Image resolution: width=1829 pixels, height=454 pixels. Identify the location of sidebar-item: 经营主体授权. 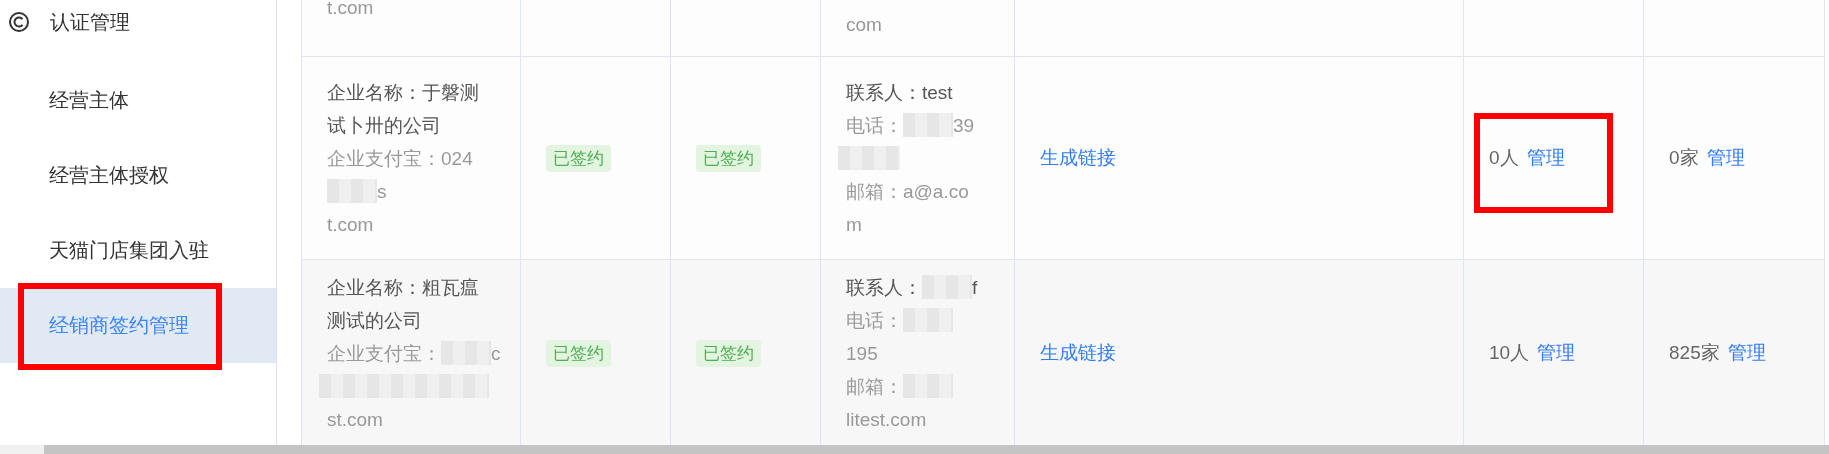
(138, 175).